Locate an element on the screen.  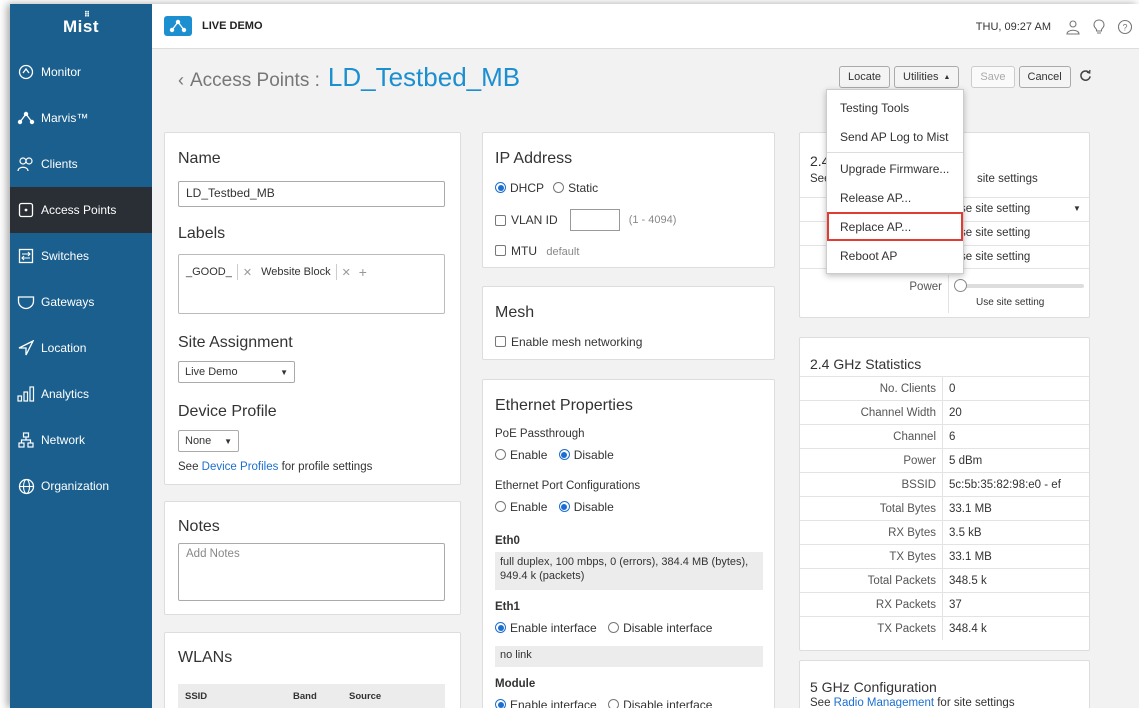
eth1-disable-label: Disable interface is located at coordinates (667, 628).